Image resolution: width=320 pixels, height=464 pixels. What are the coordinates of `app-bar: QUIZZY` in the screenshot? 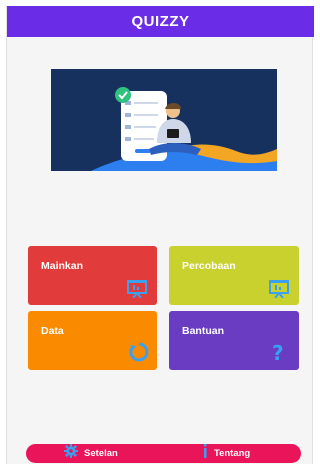 It's located at (160, 21).